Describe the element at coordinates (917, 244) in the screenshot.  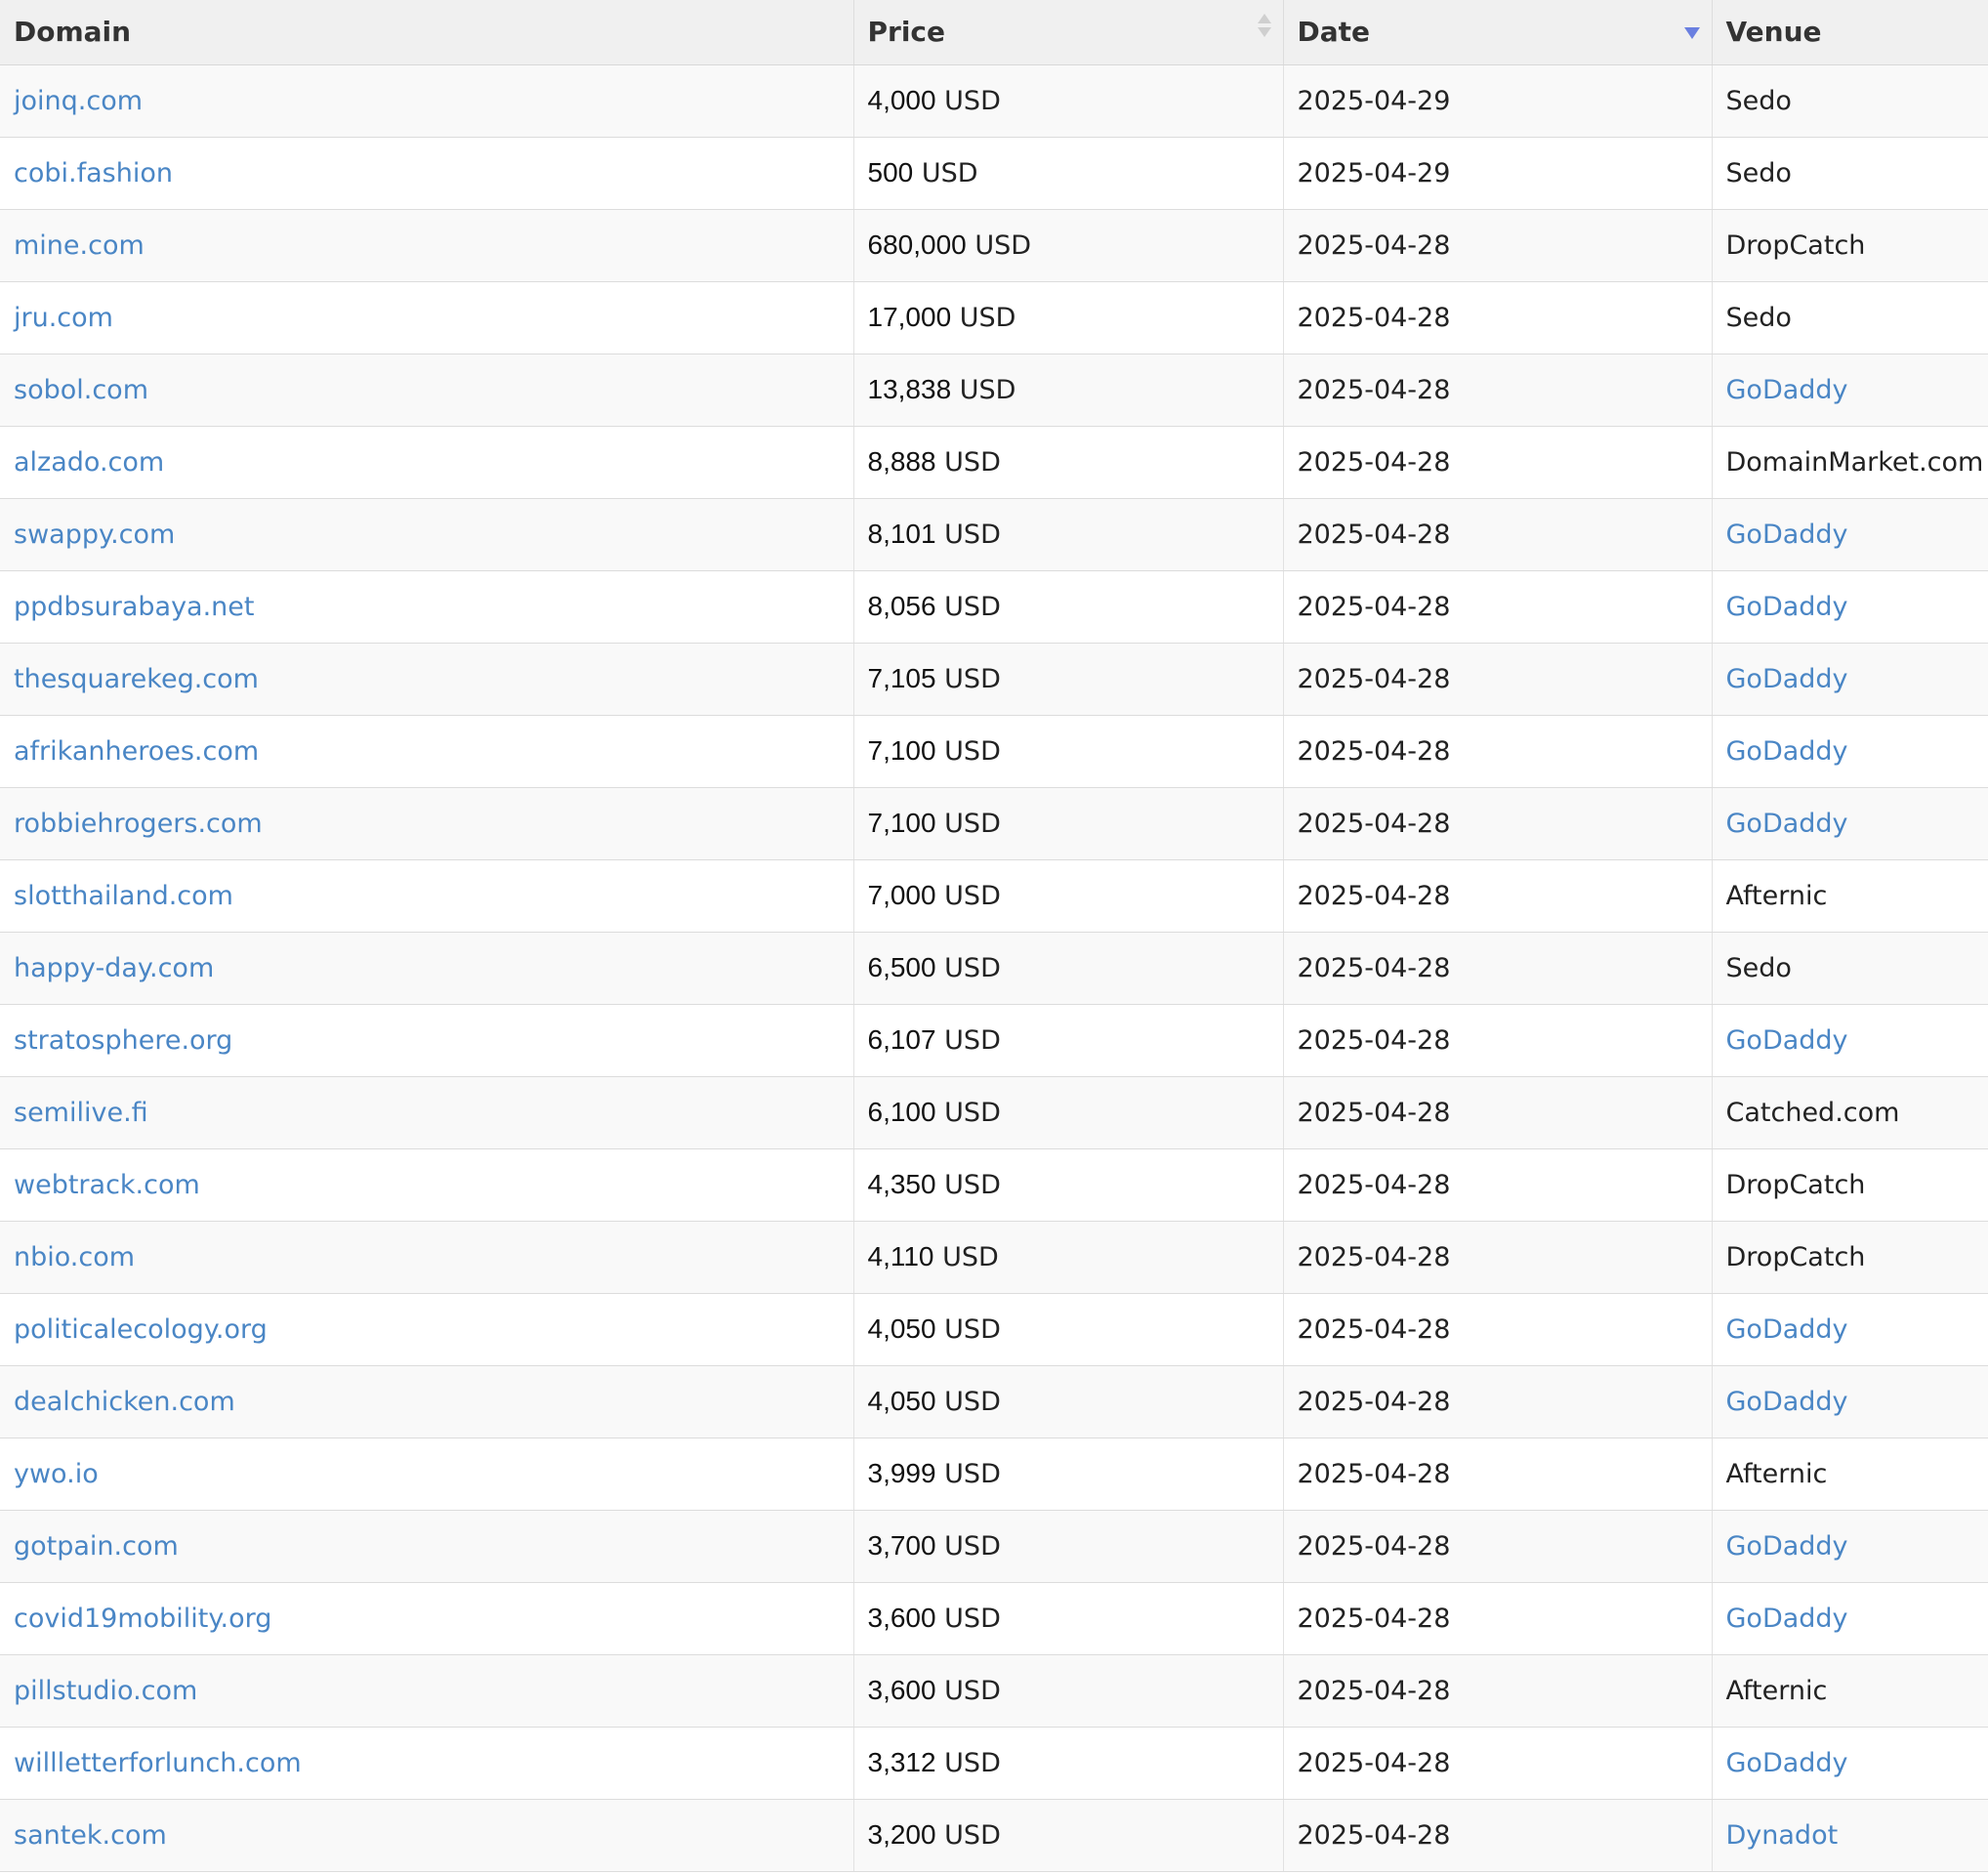
I see `price-amount: 680,000` at that location.